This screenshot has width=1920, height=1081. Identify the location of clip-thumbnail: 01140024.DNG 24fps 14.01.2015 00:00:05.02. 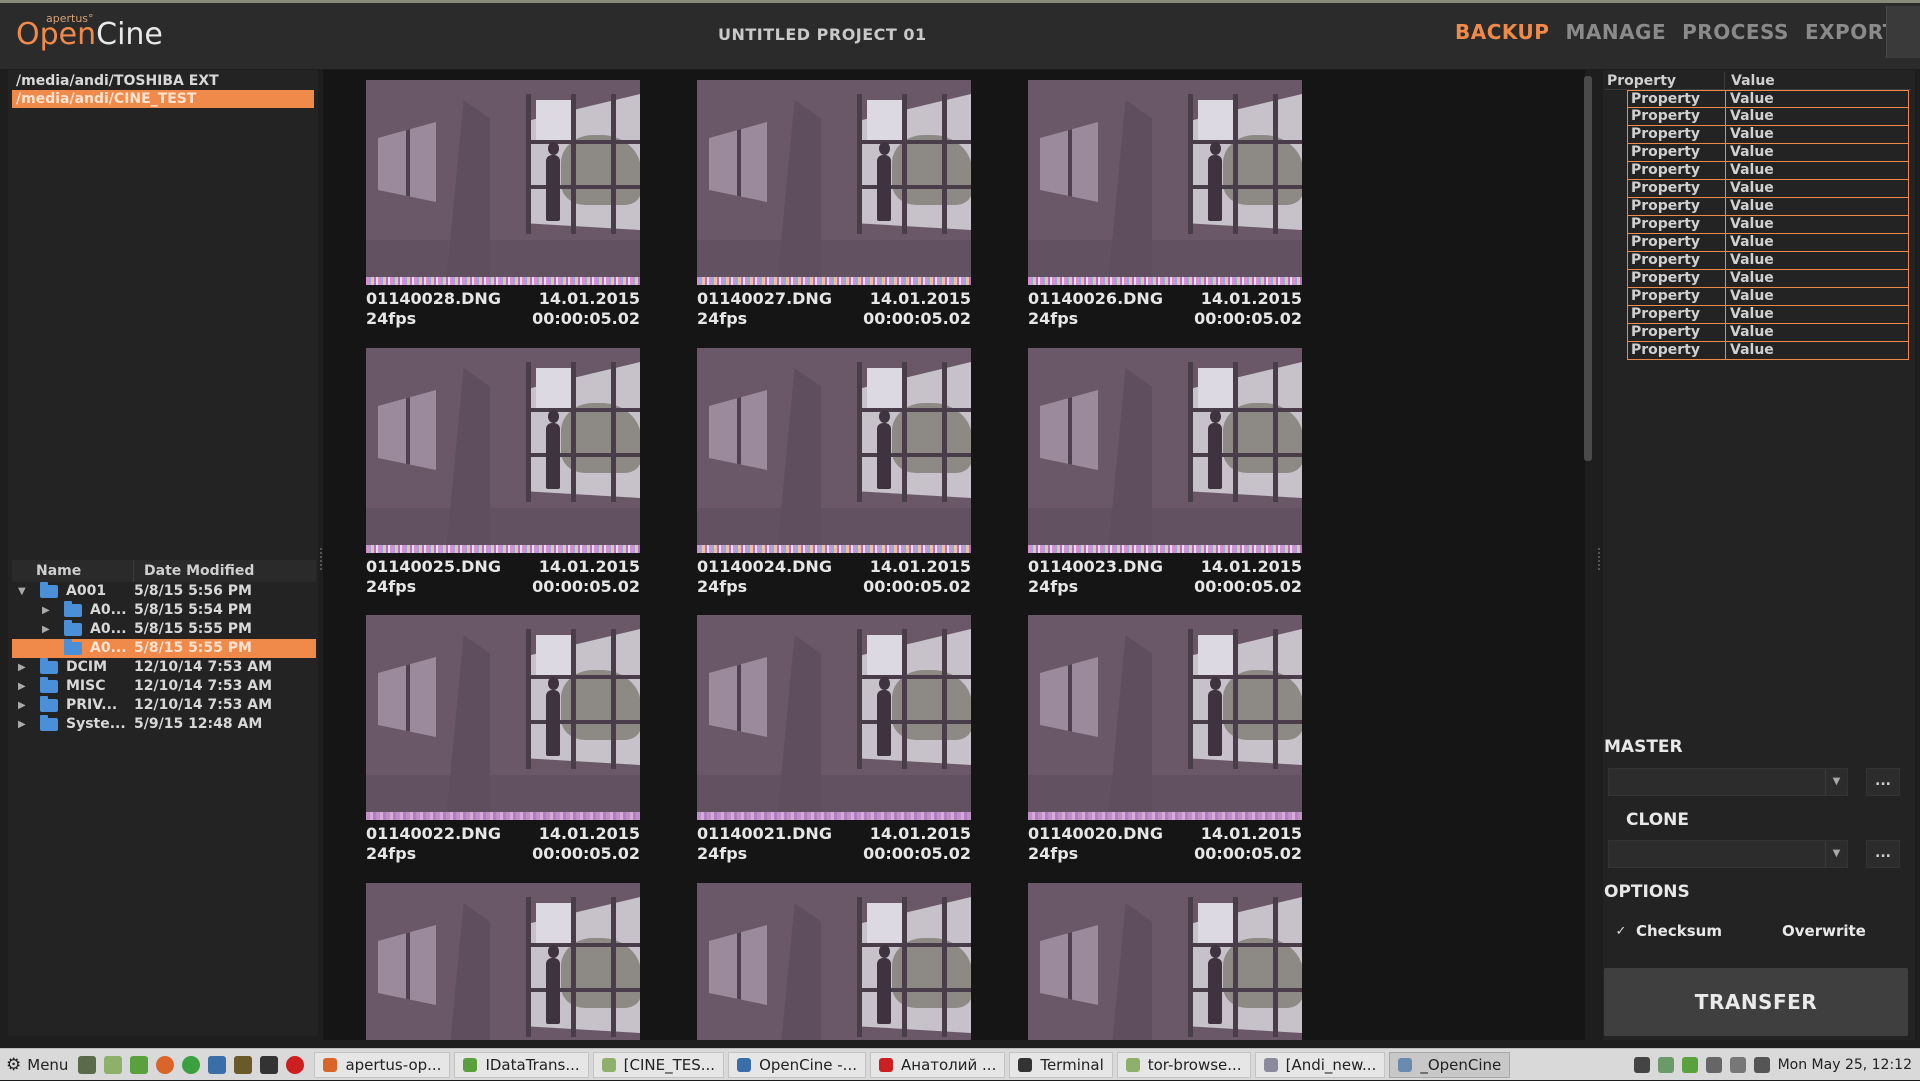
(834, 472).